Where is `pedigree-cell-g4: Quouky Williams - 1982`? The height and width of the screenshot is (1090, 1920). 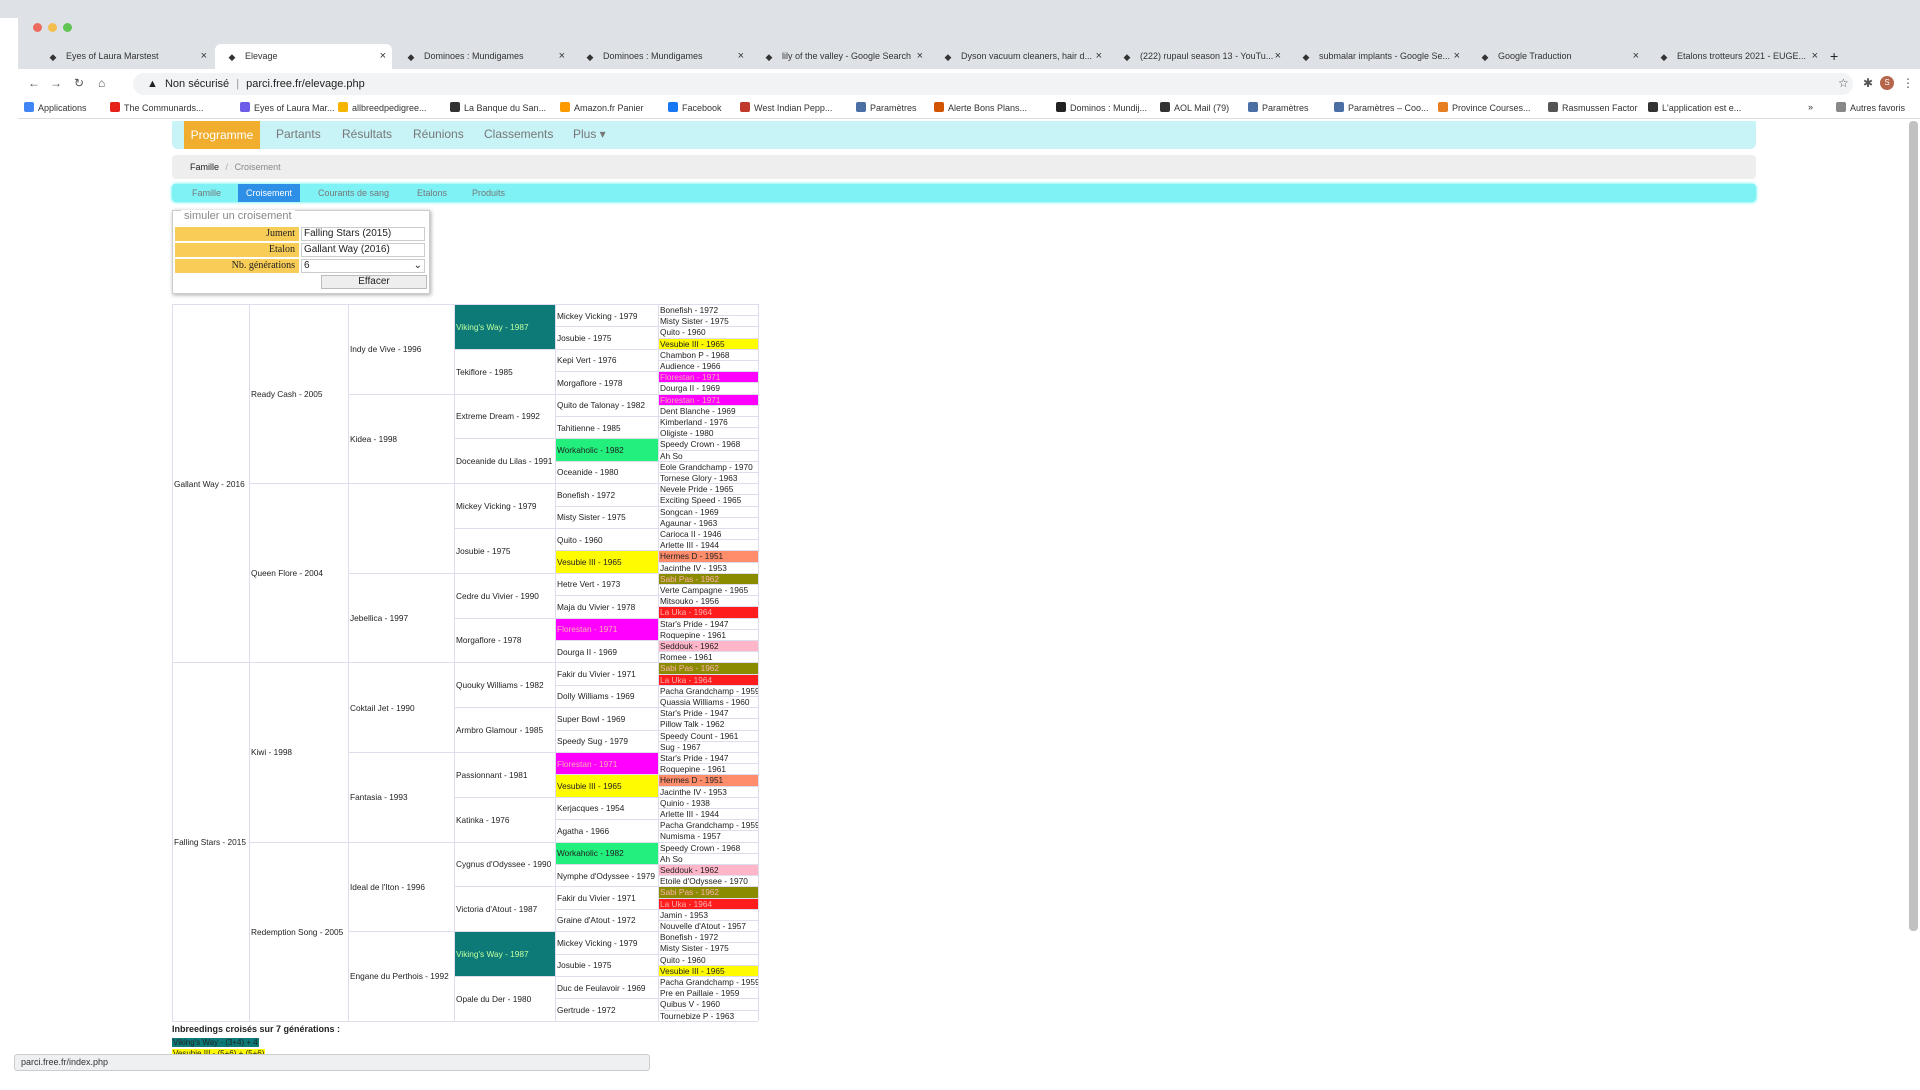 pedigree-cell-g4: Quouky Williams - 1982 is located at coordinates (504, 685).